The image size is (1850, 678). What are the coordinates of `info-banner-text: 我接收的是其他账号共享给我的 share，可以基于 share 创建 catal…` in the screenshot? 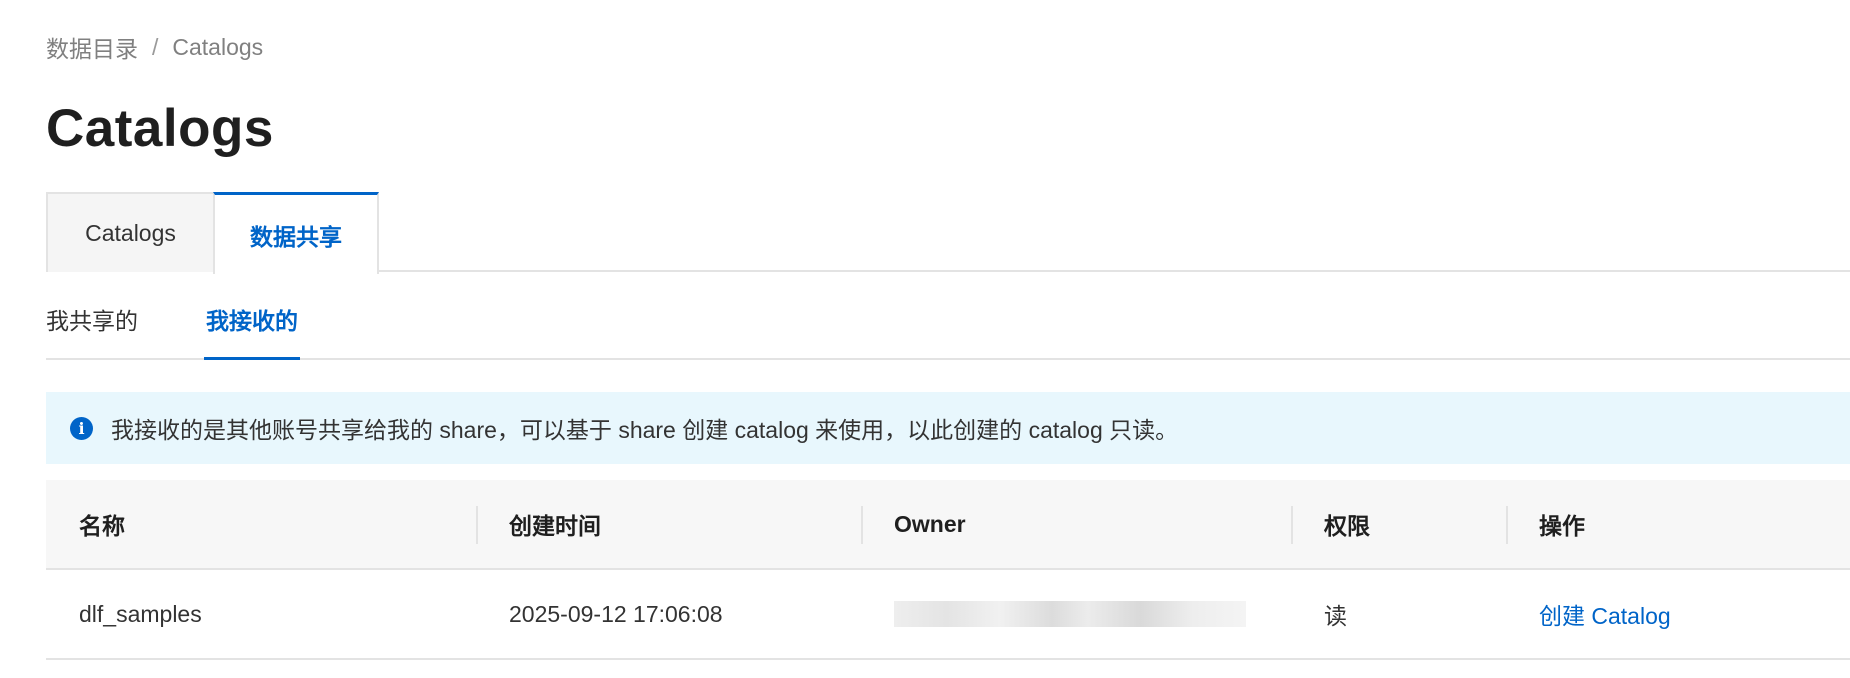 It's located at (645, 430).